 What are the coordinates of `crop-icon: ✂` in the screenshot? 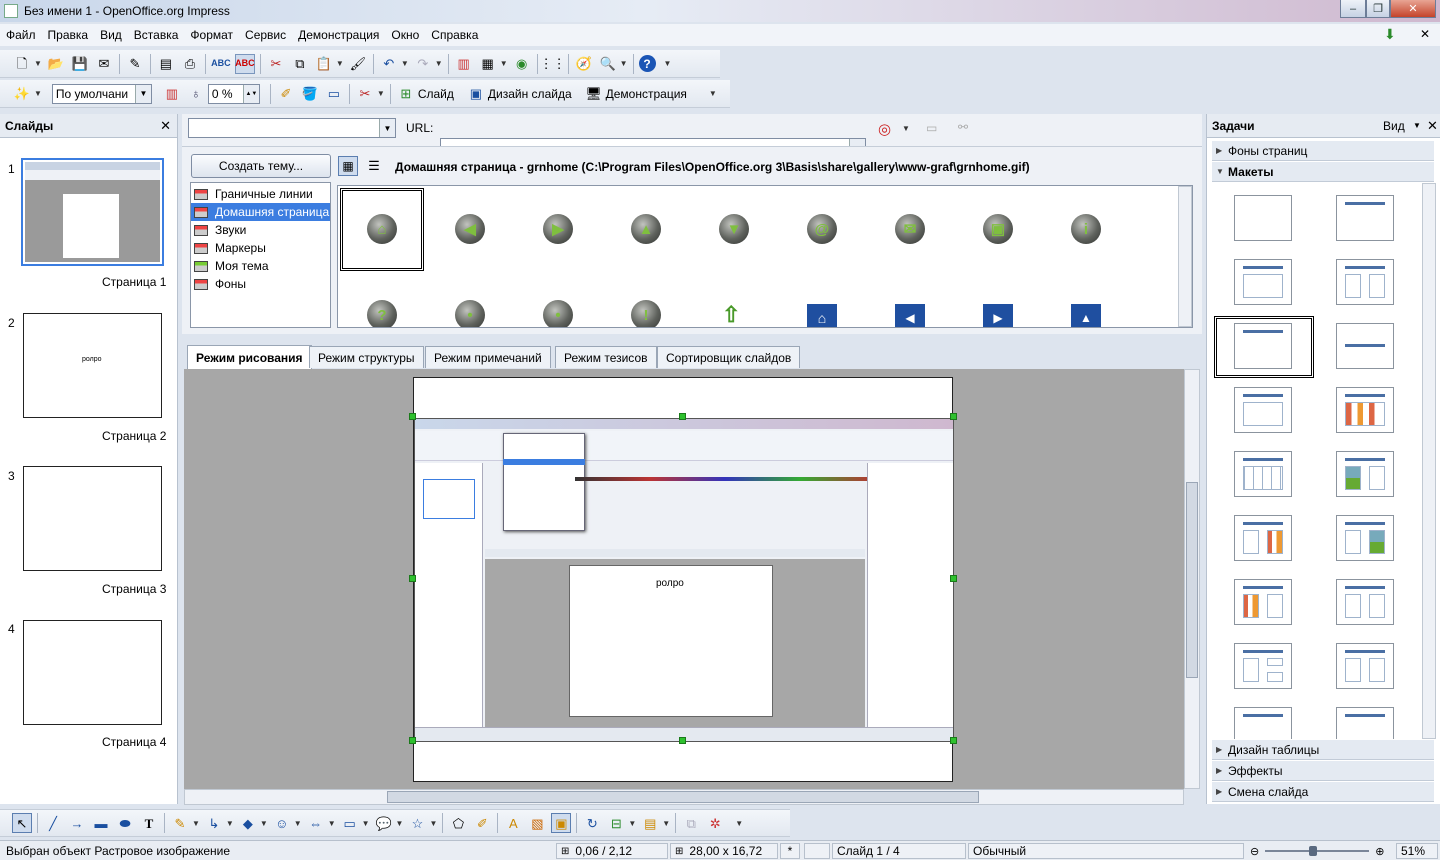 It's located at (365, 94).